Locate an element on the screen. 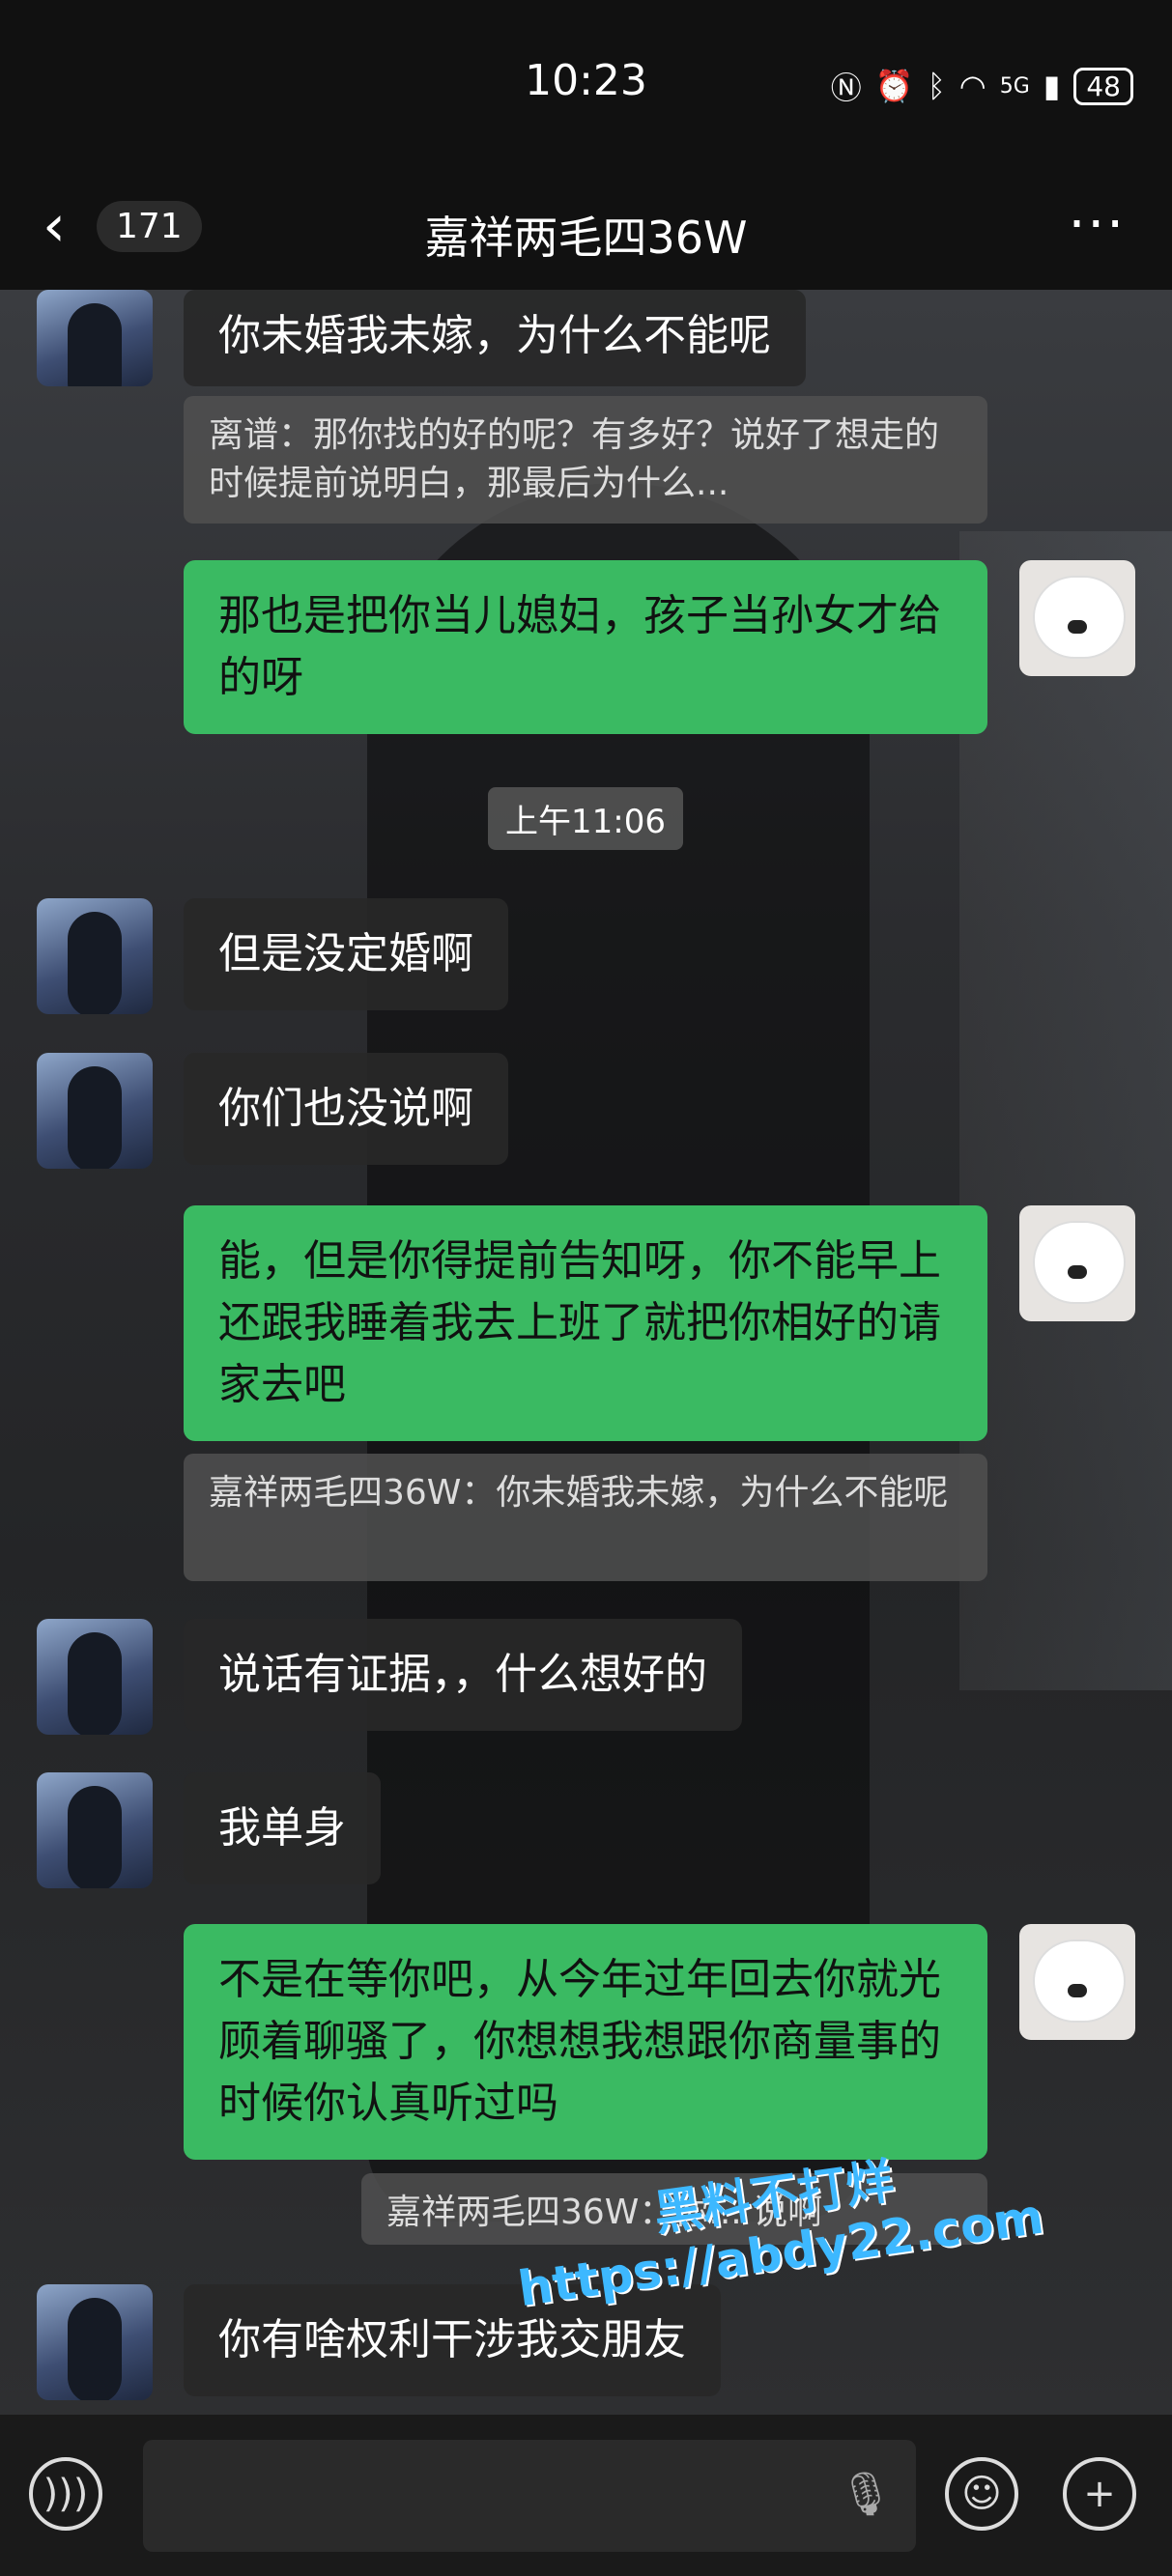  emoji-icon: ☺ is located at coordinates (981, 2494).